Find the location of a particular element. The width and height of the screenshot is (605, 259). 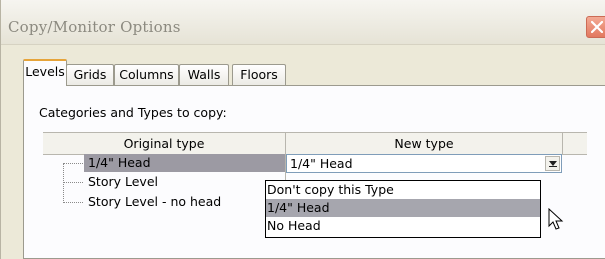

tab-label: Columns is located at coordinates (146, 74).